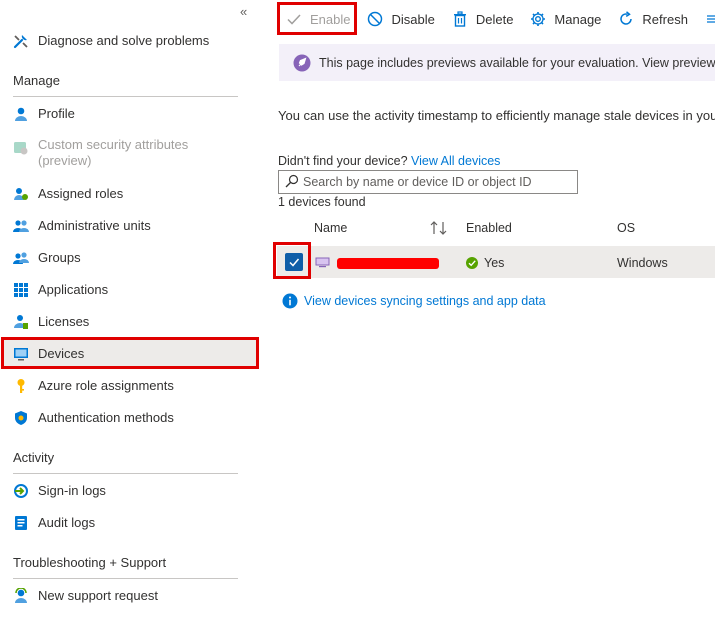  What do you see at coordinates (294, 19) in the screenshot?
I see `checkmark-icon` at bounding box center [294, 19].